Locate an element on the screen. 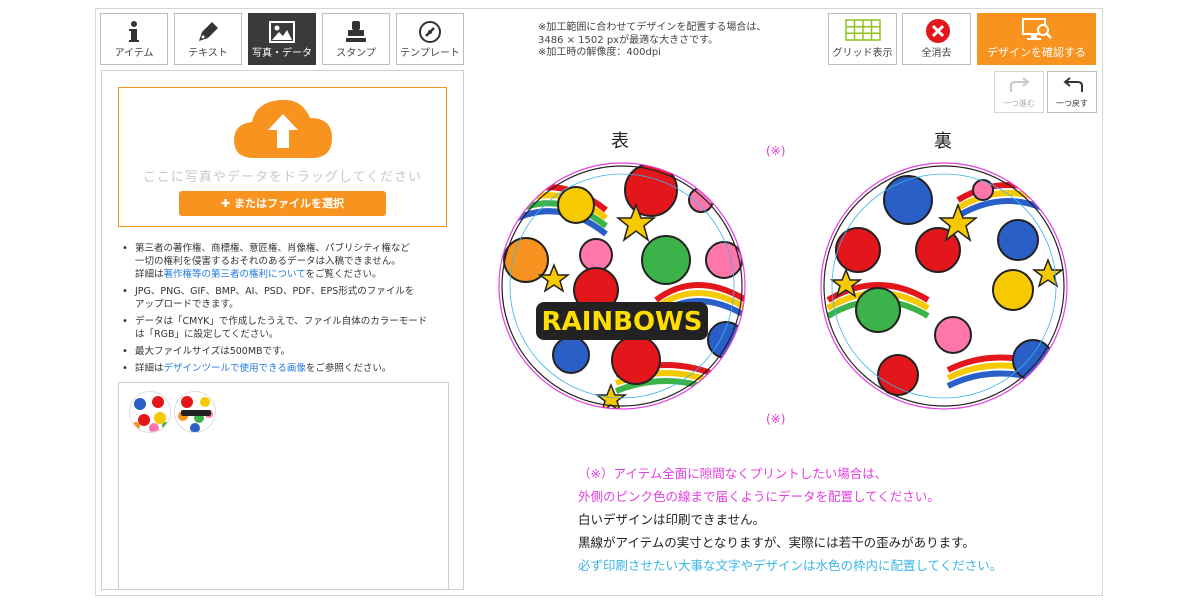  note-line: 3486 × 1502 pxが最適な大きさです。 is located at coordinates (628, 40).